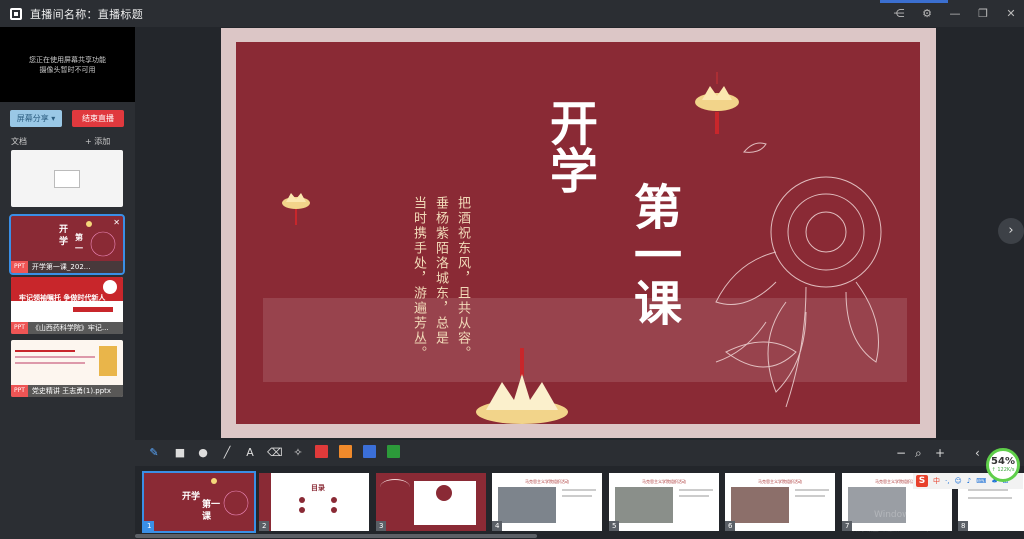  I want to click on punct-icon: ·,, so click(947, 481).